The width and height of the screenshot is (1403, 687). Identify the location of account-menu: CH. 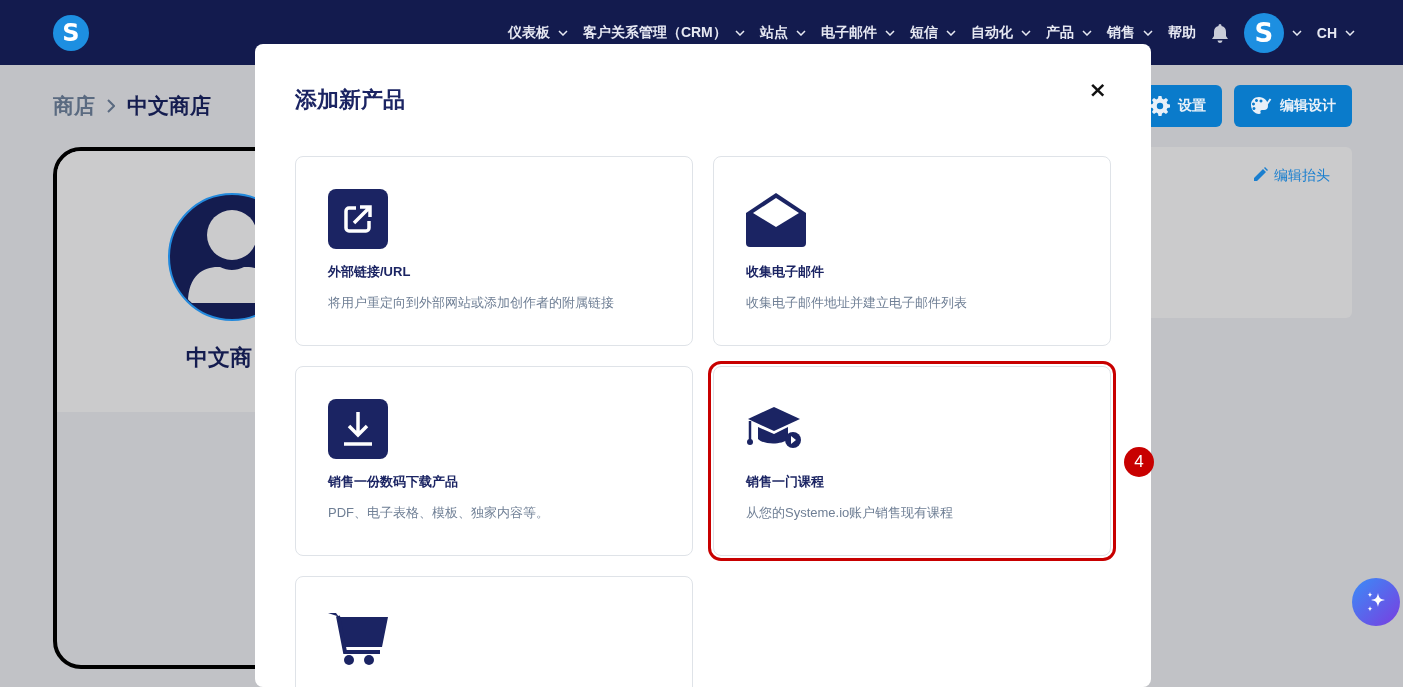
(1335, 32).